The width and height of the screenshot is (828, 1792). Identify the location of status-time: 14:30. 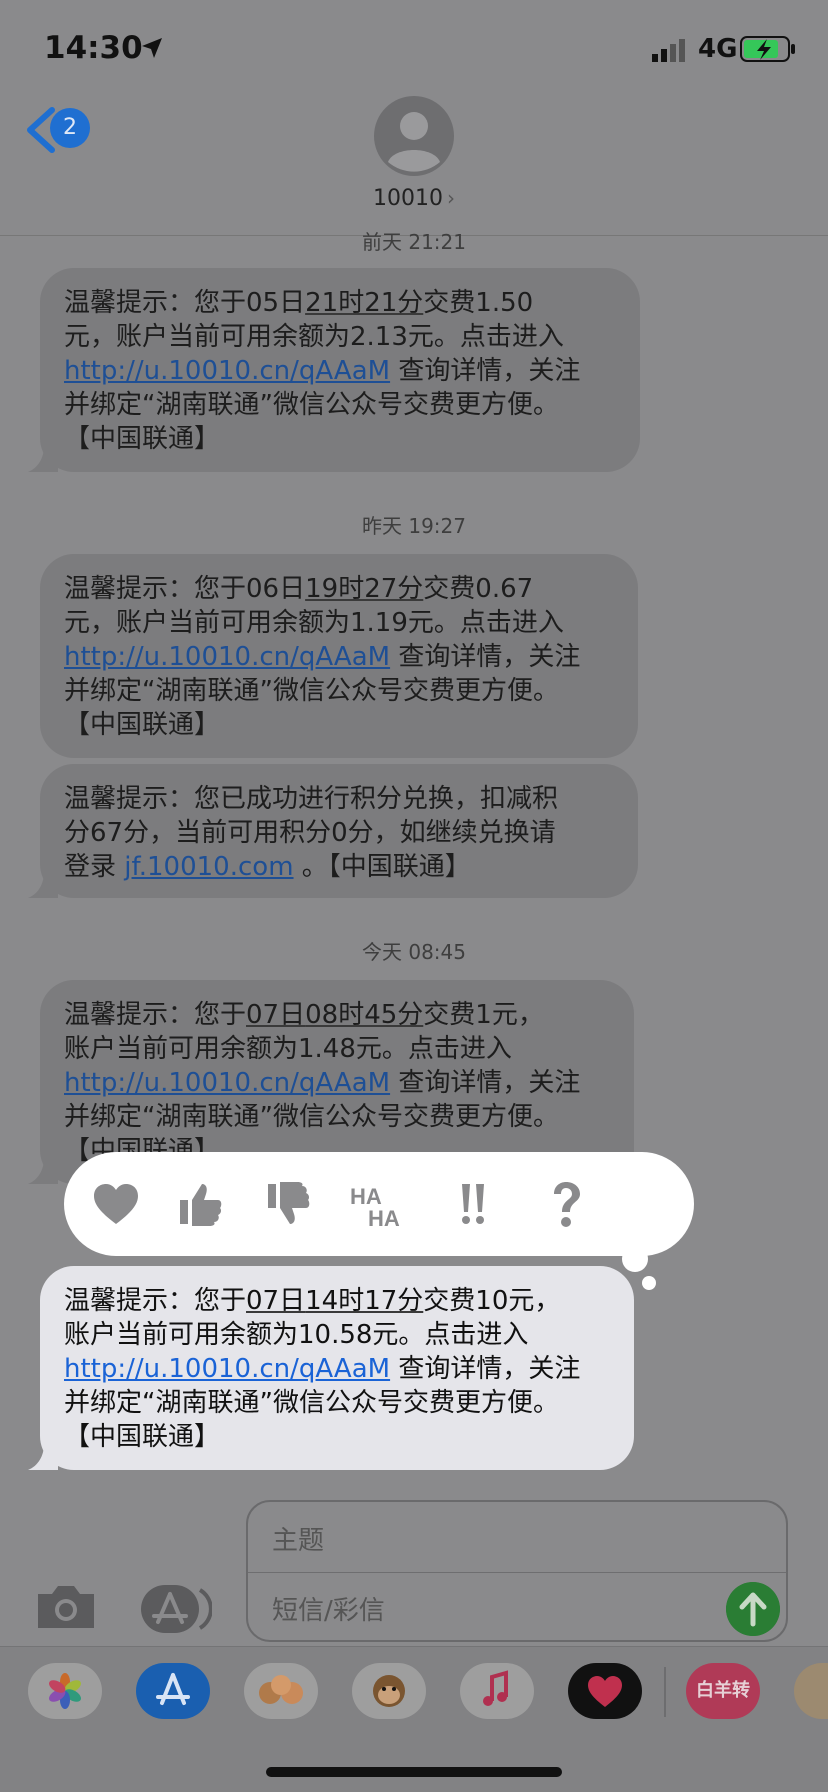
(93, 48).